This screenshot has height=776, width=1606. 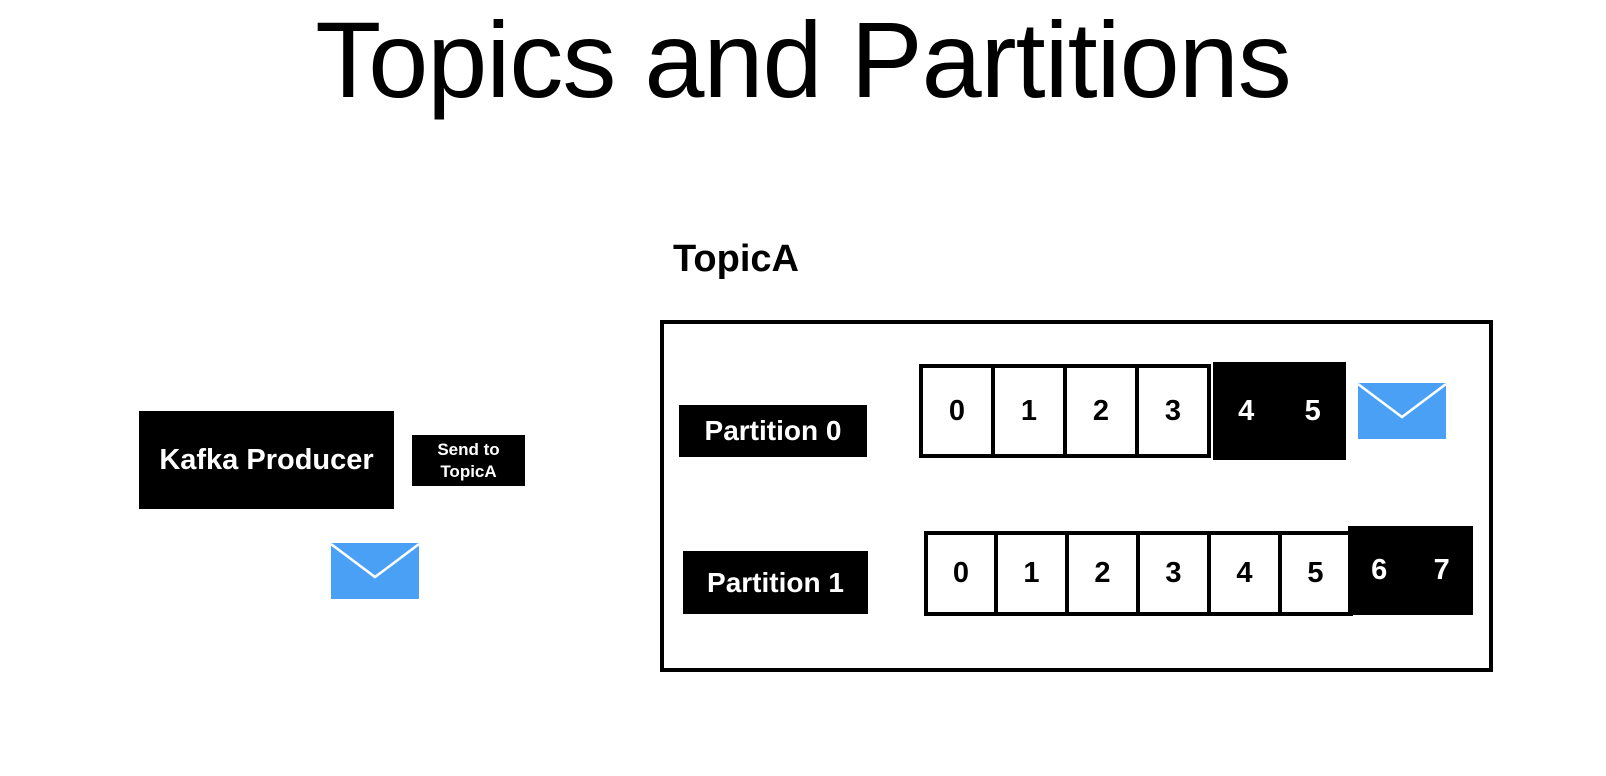 I want to click on send-to-label-line2: TopicA, so click(x=468, y=471).